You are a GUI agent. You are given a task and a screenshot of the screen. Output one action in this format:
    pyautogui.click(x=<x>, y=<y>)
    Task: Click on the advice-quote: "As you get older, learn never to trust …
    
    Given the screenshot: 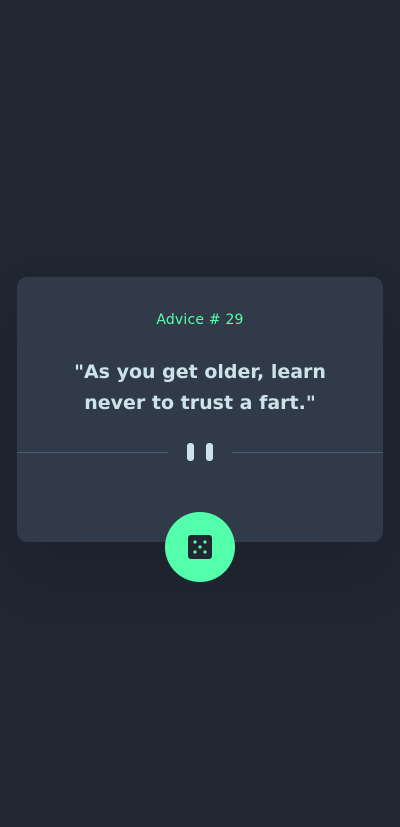 What is the action you would take?
    pyautogui.click(x=200, y=387)
    